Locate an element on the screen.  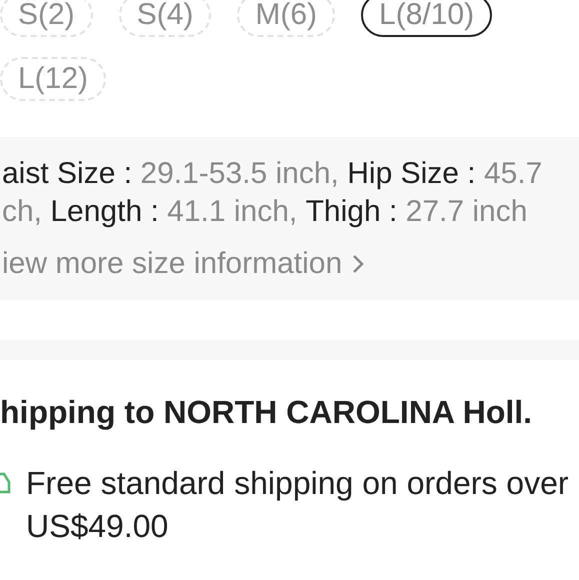
size-measurements: ch, Length : 41.1 inch, Thigh : 27.7 inch is located at coordinates (265, 212).